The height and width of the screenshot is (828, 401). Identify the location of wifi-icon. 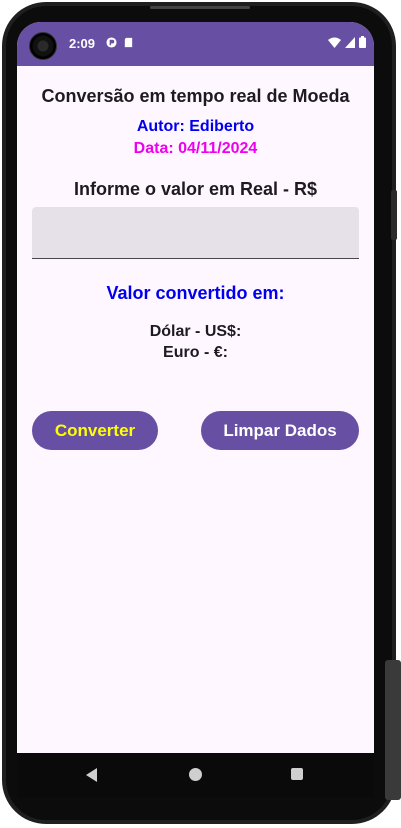
(334, 42).